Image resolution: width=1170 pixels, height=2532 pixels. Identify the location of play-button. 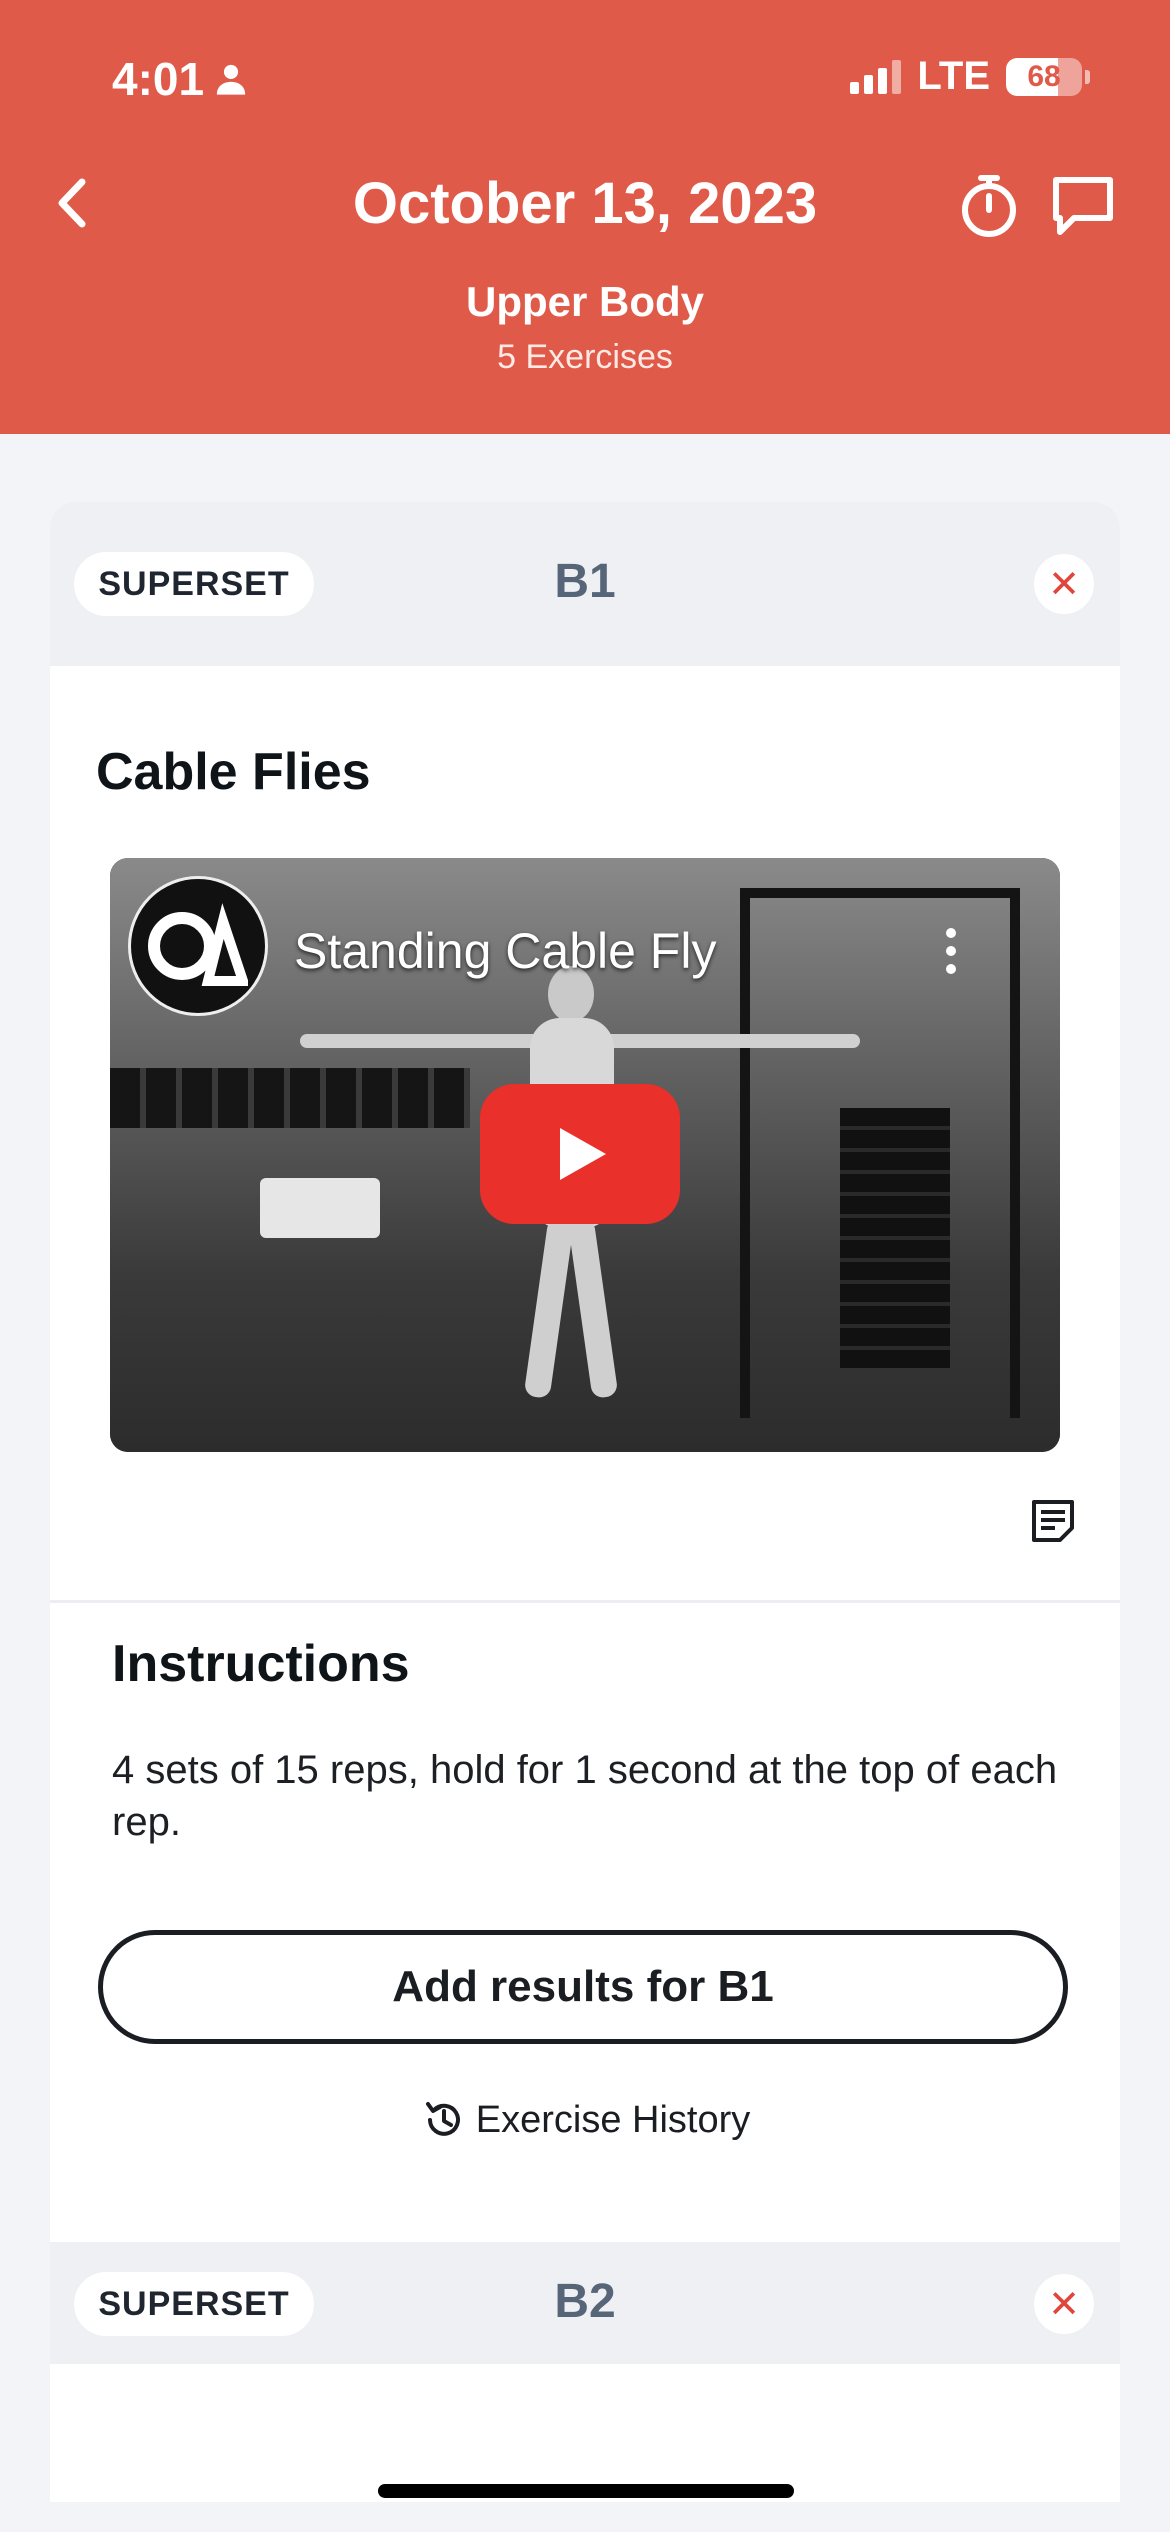
(580, 1154).